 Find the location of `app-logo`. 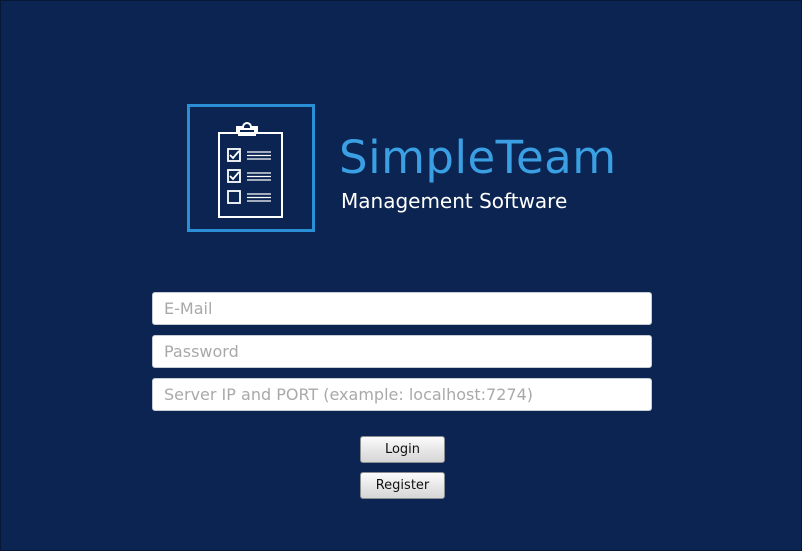

app-logo is located at coordinates (251, 168).